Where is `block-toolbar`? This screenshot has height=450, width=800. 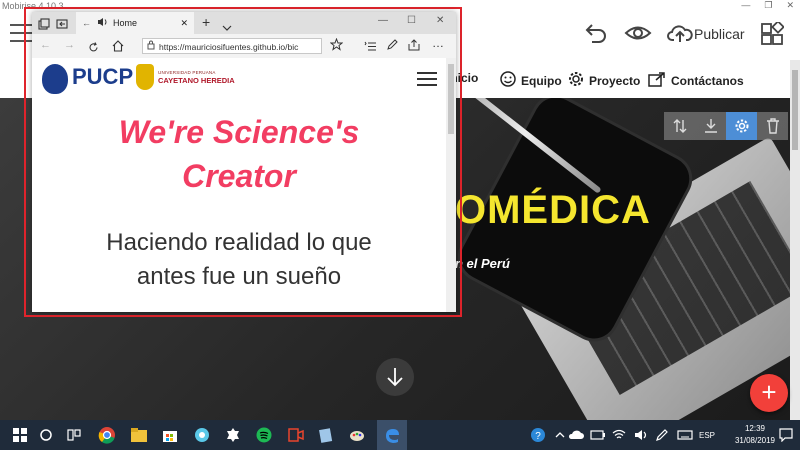
block-toolbar is located at coordinates (726, 126).